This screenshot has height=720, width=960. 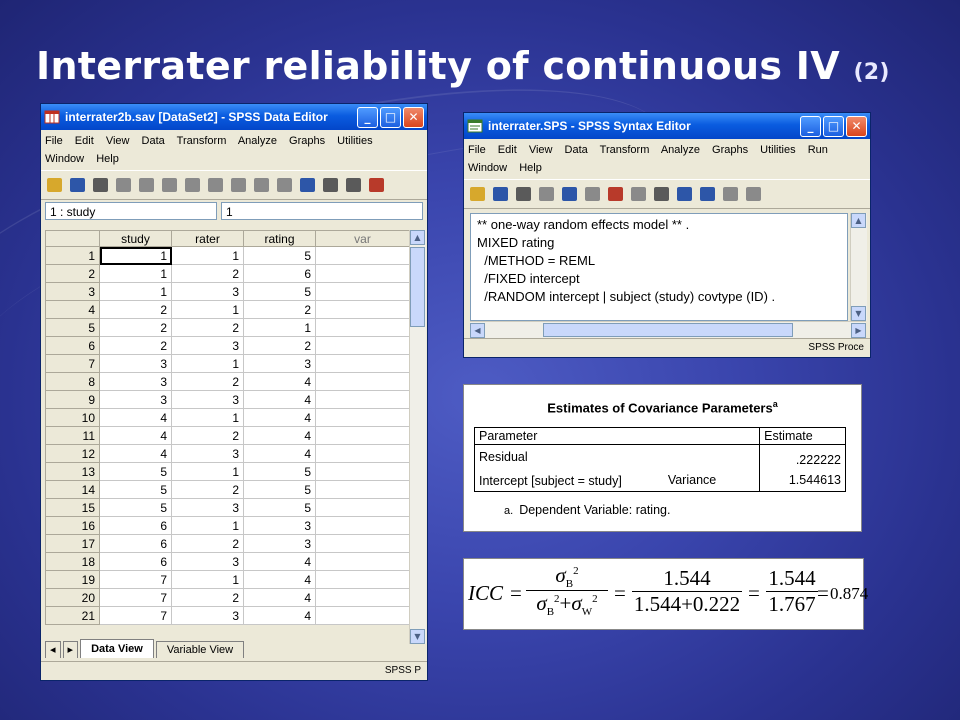 I want to click on data-cell-study: 1, so click(x=135, y=273).